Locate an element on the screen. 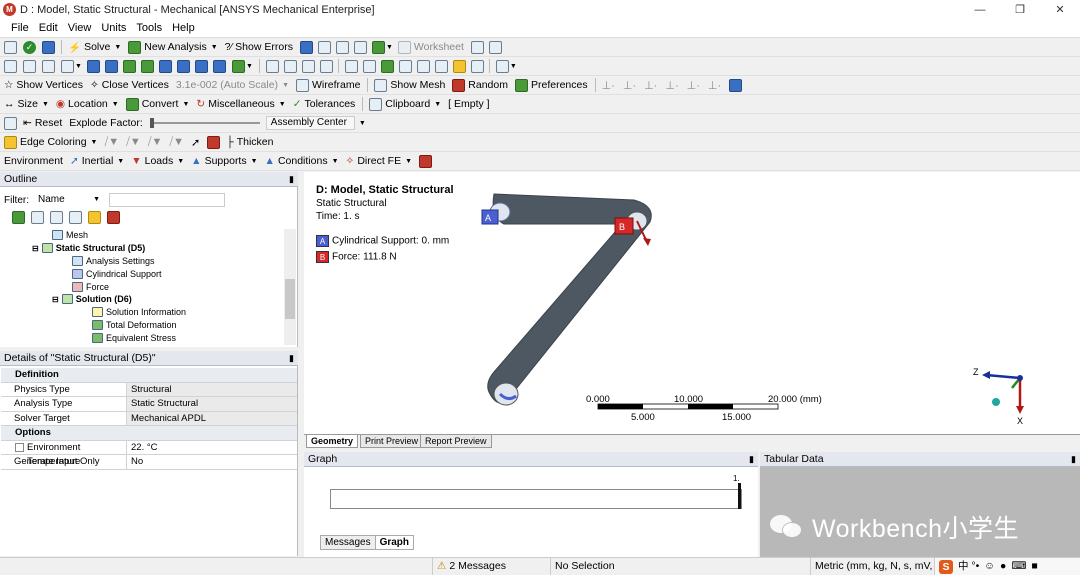 The image size is (1080, 575). filter-input is located at coordinates (167, 200).